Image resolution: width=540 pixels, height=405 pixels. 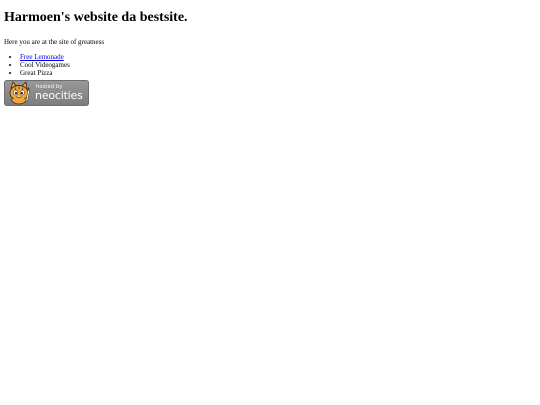 What do you see at coordinates (36, 73) in the screenshot?
I see `great-pizza-label: Great Pizza` at bounding box center [36, 73].